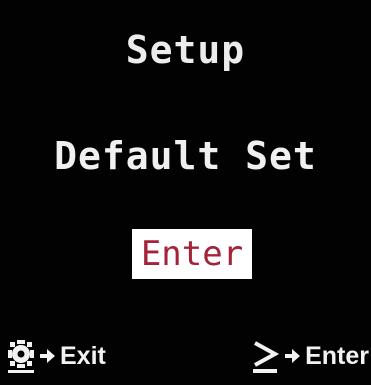 The image size is (371, 385). I want to click on gear-icon, so click(21, 356).